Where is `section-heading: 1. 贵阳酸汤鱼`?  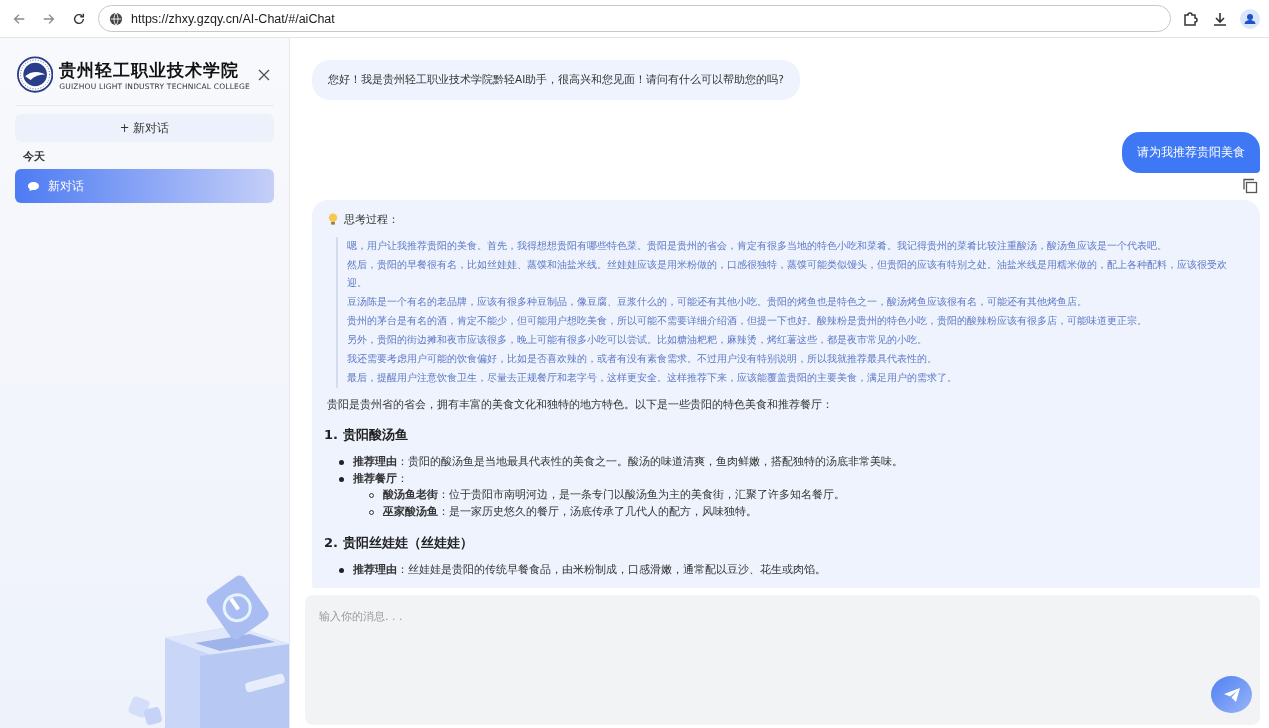 section-heading: 1. 贵阳酸汤鱼 is located at coordinates (366, 435).